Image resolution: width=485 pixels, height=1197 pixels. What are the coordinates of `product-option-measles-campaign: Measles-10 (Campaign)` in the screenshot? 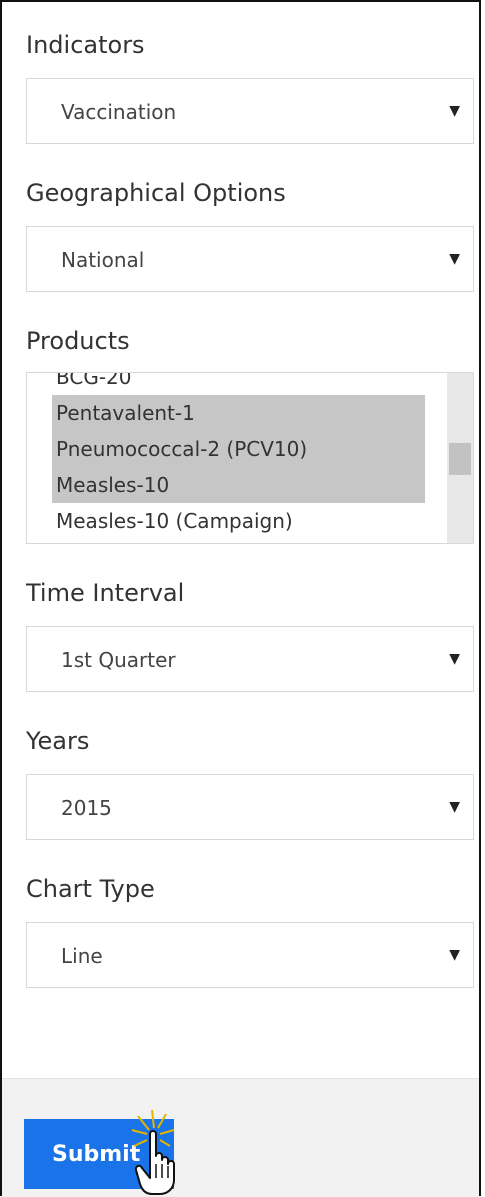 It's located at (238, 521).